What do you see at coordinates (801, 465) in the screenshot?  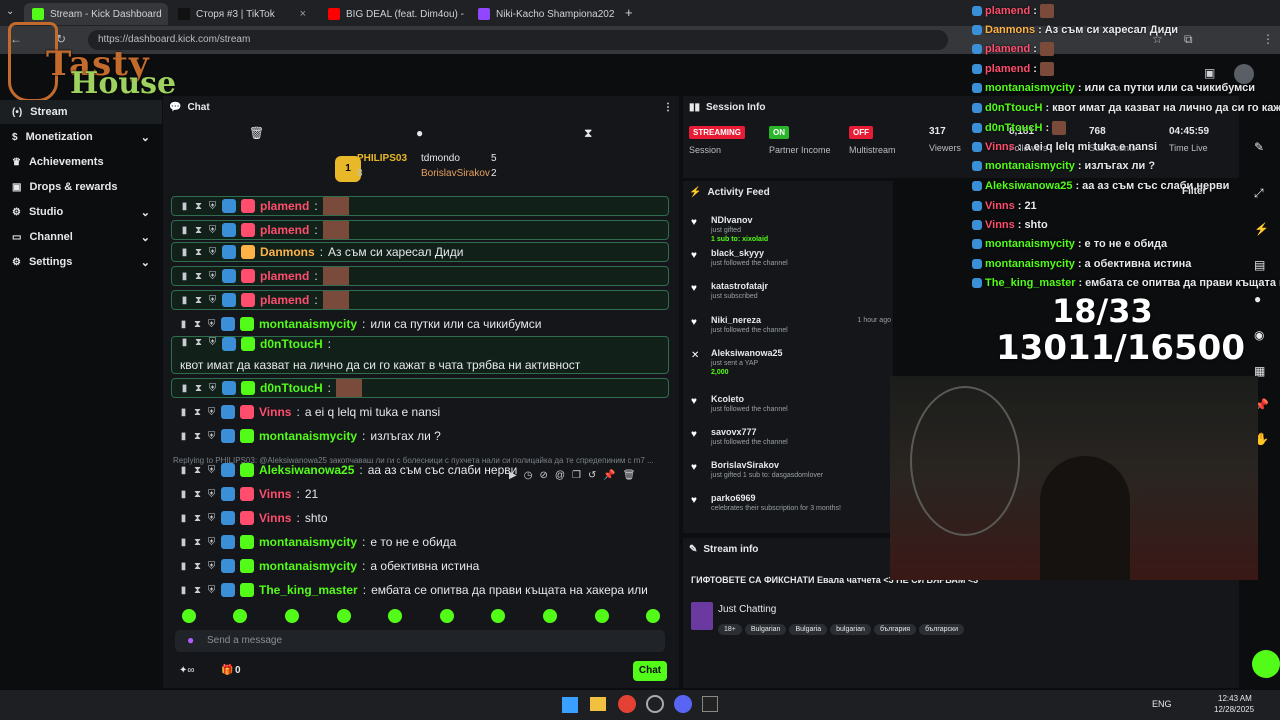 I see `activity-user: BorislavSirakov` at bounding box center [801, 465].